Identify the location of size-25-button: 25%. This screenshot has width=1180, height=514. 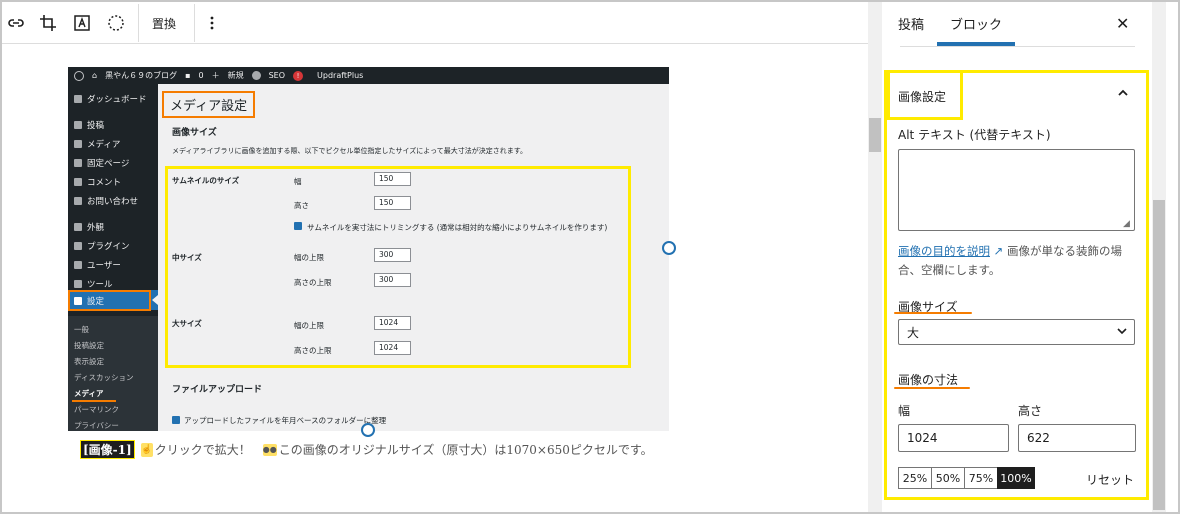
(915, 478).